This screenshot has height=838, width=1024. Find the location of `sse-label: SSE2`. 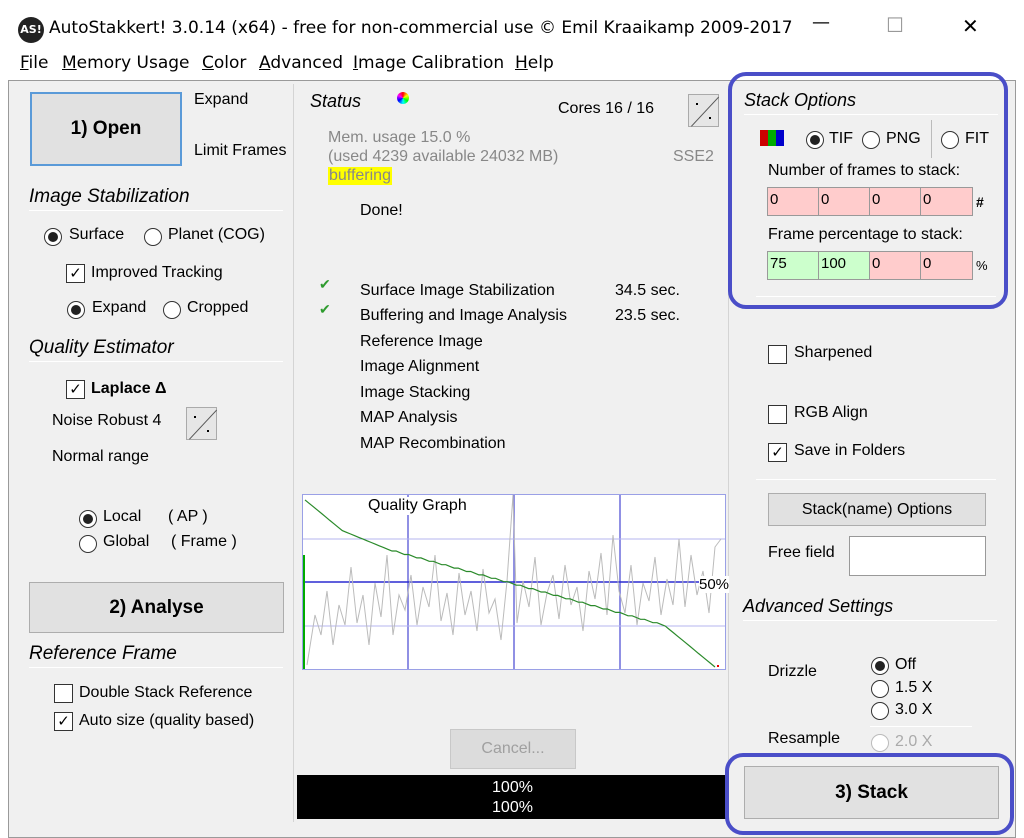

sse-label: SSE2 is located at coordinates (693, 156).